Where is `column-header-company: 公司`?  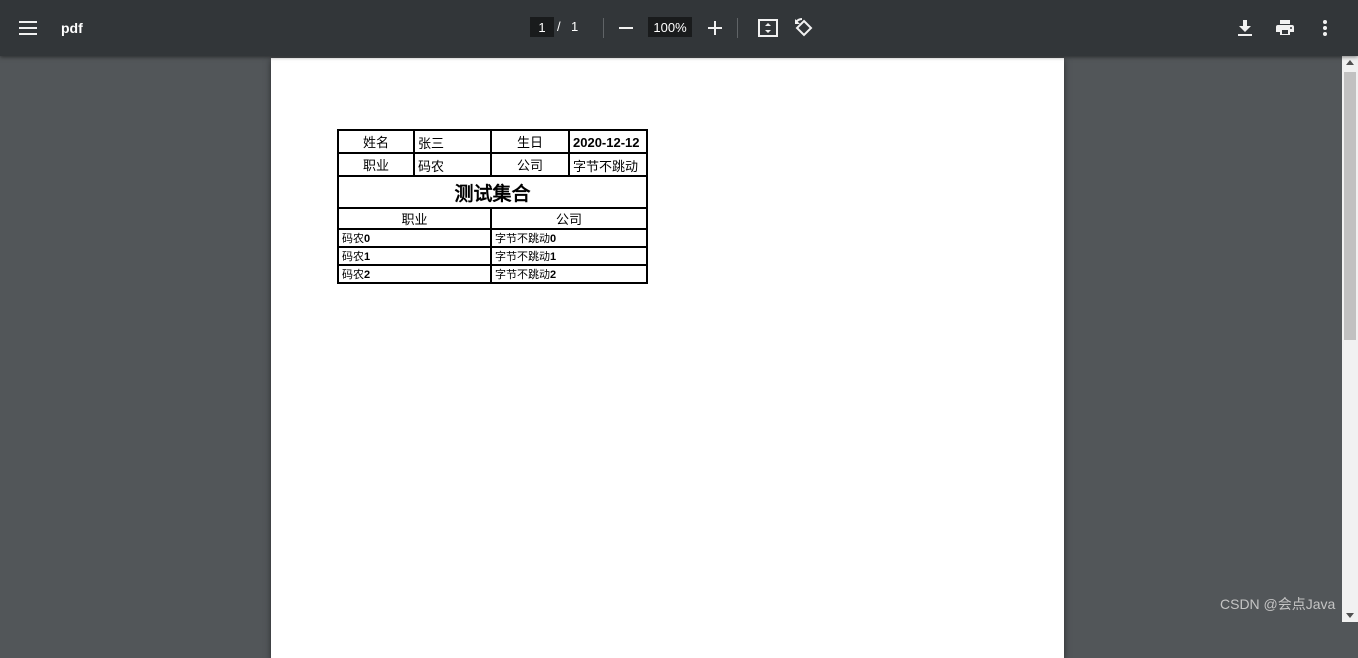
column-header-company: 公司 is located at coordinates (569, 218).